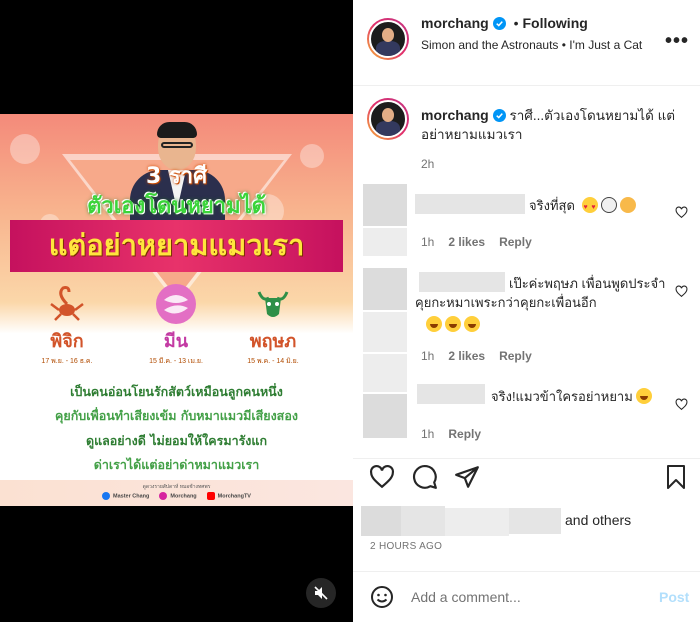 The height and width of the screenshot is (622, 700). Describe the element at coordinates (273, 304) in the screenshot. I see `bull-icon` at that location.